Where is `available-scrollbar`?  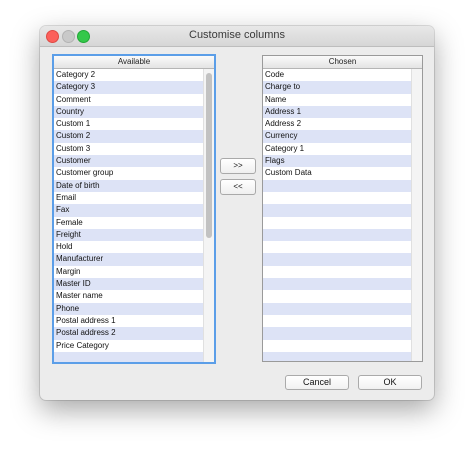 available-scrollbar is located at coordinates (208, 215).